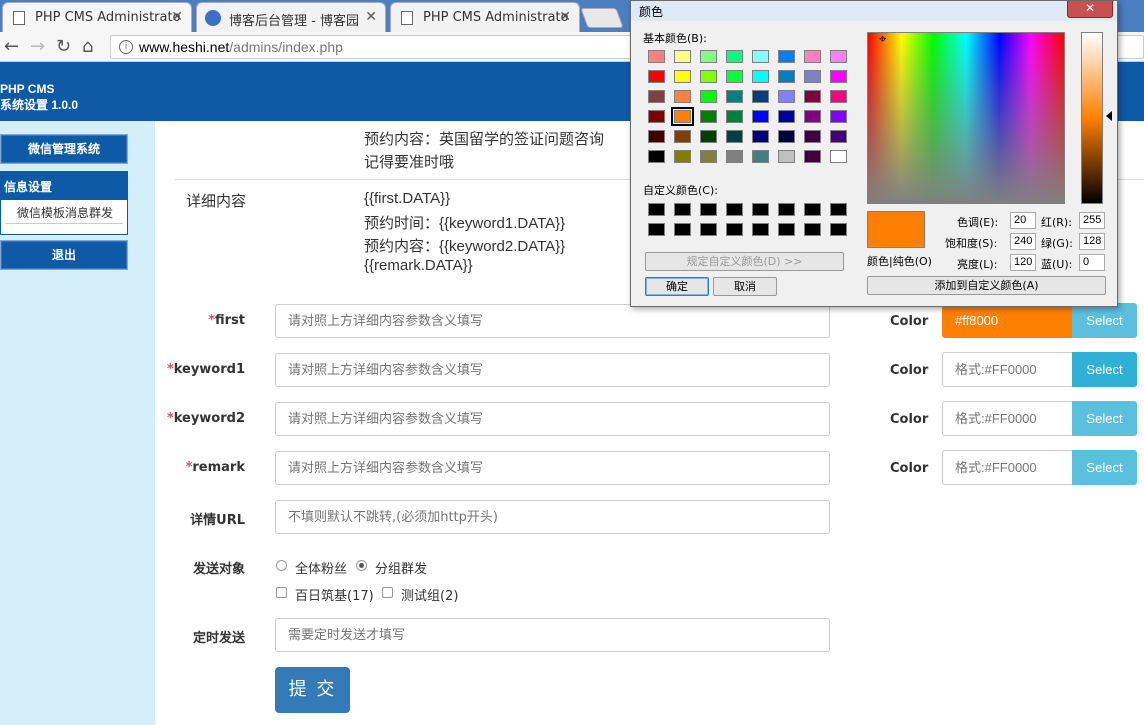 The height and width of the screenshot is (725, 1144). I want to click on luminance-slider, so click(1092, 118).